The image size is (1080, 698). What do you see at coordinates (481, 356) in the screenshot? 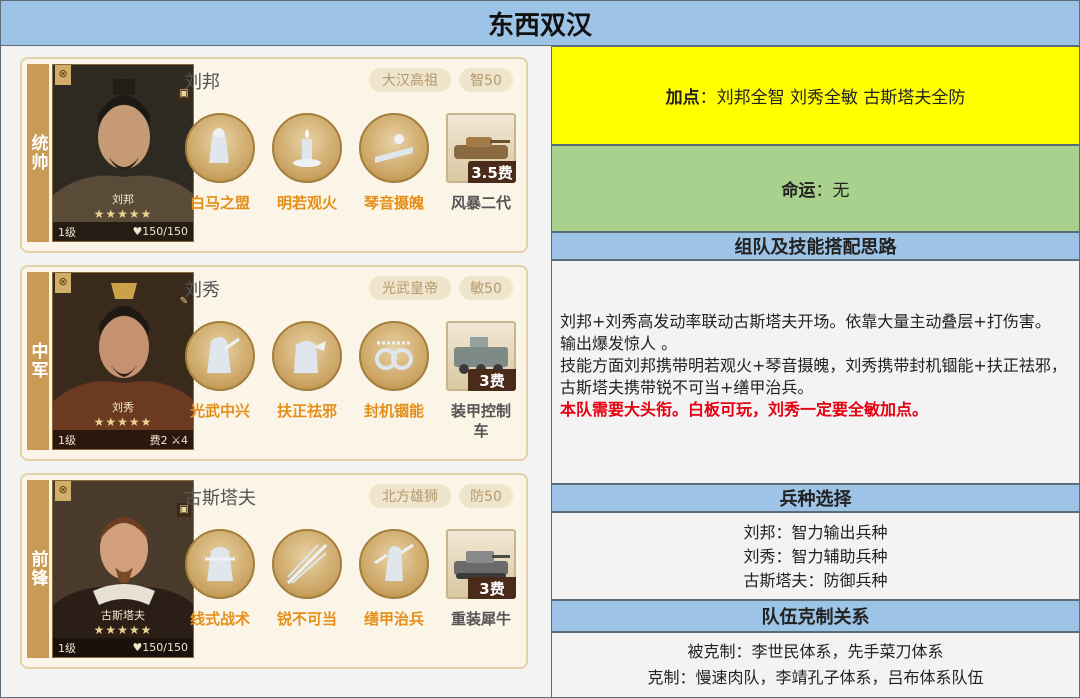
I see `armored-vehicle-icon: 3费` at bounding box center [481, 356].